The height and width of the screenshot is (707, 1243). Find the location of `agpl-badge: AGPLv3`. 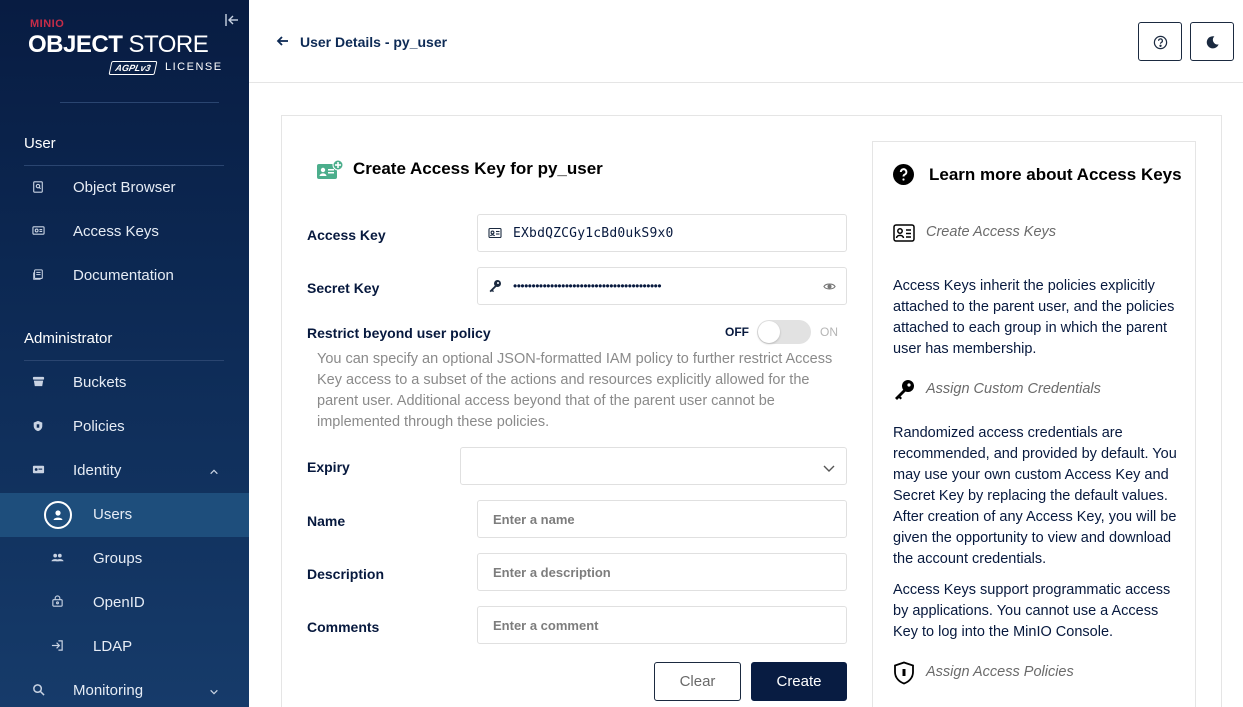

agpl-badge: AGPLv3 is located at coordinates (133, 68).